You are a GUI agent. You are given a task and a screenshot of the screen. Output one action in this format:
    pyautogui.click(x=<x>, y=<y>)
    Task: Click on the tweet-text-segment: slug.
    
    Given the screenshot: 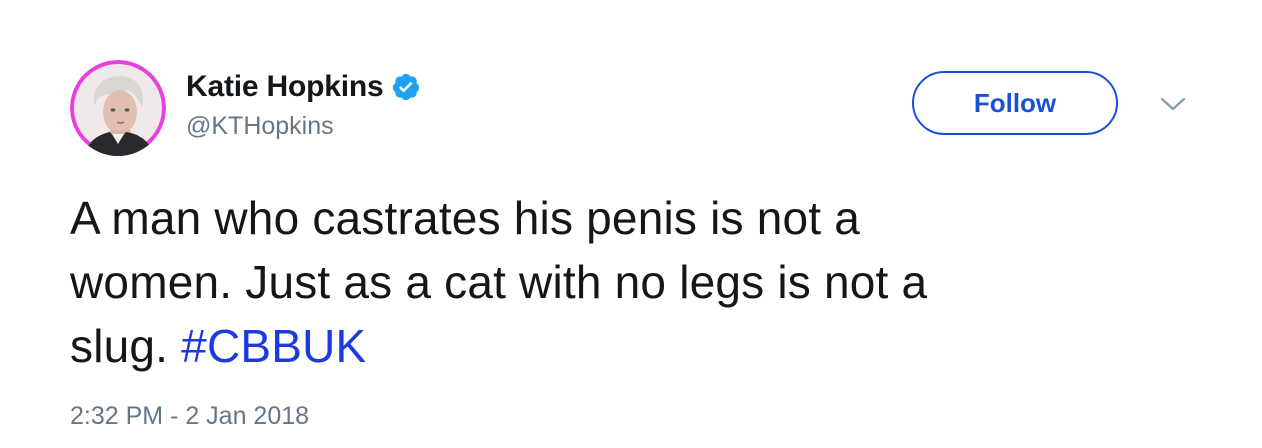 What is the action you would take?
    pyautogui.click(x=126, y=346)
    